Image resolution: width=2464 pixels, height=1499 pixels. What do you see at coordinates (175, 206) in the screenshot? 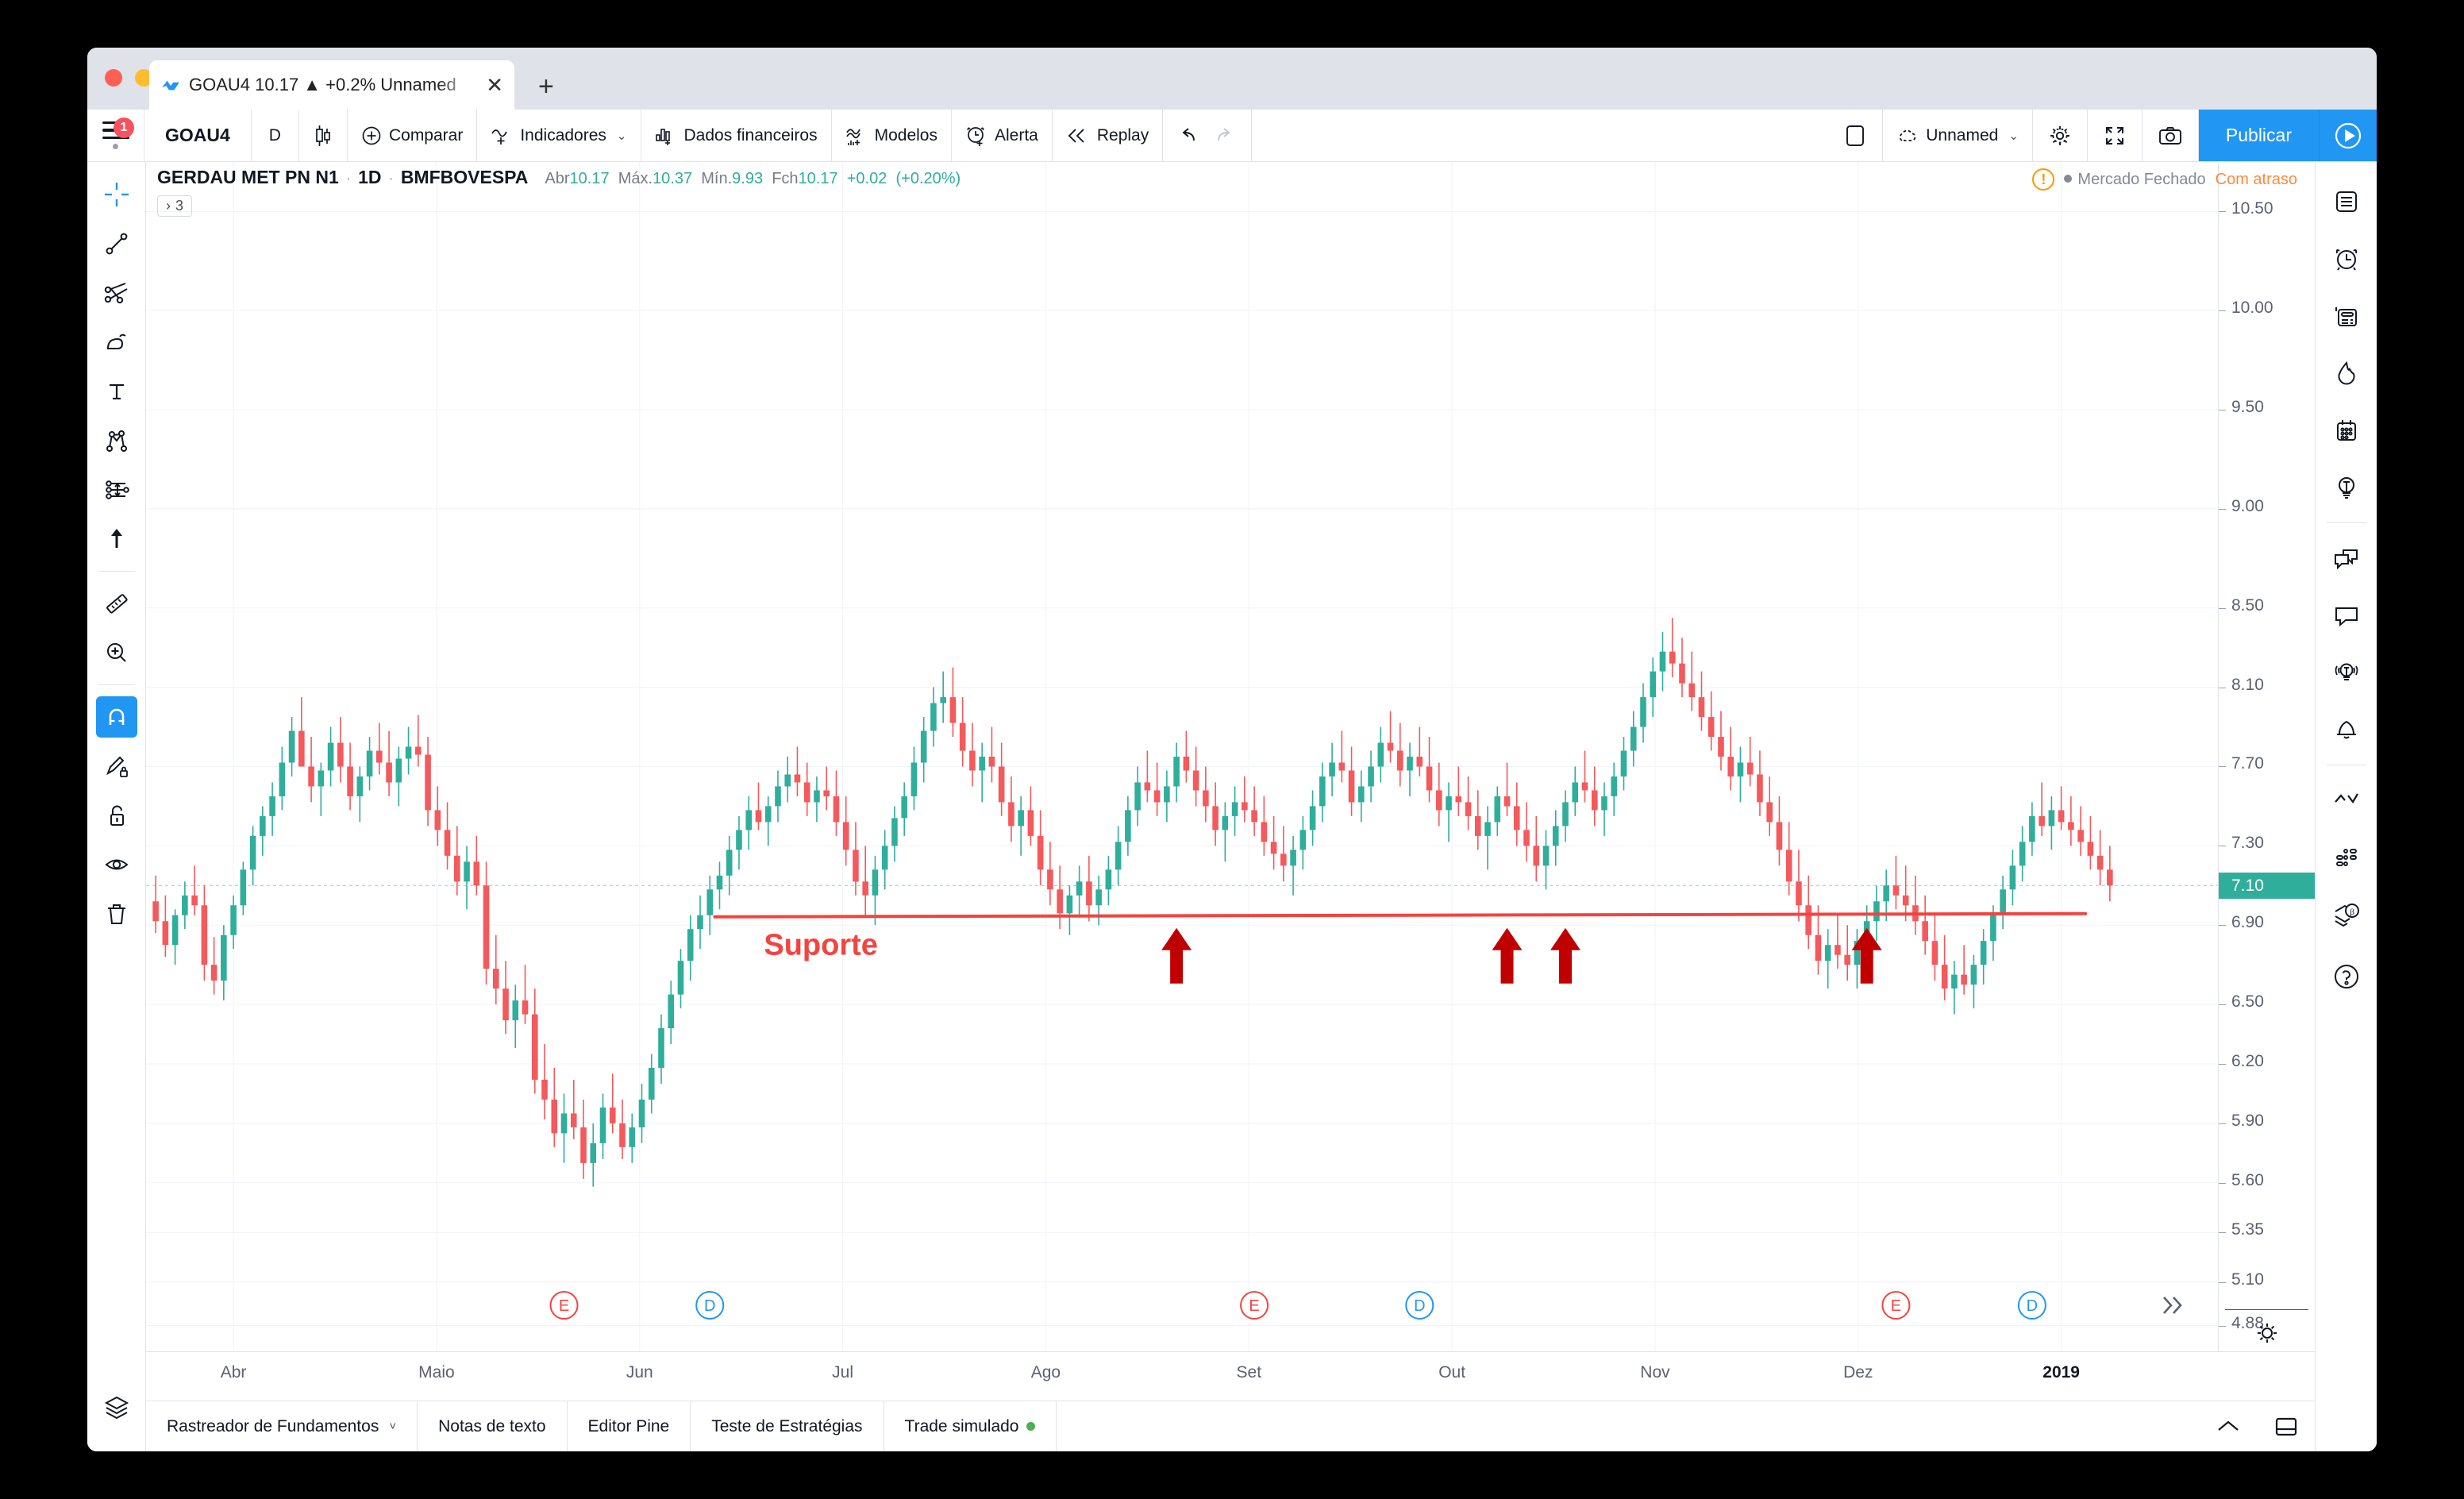
I see `studies-chip: › 3` at bounding box center [175, 206].